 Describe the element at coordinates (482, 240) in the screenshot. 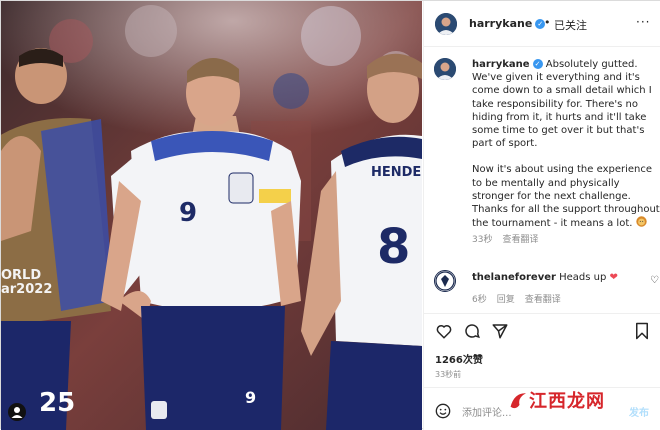

I see `caption-time: 33秒` at that location.